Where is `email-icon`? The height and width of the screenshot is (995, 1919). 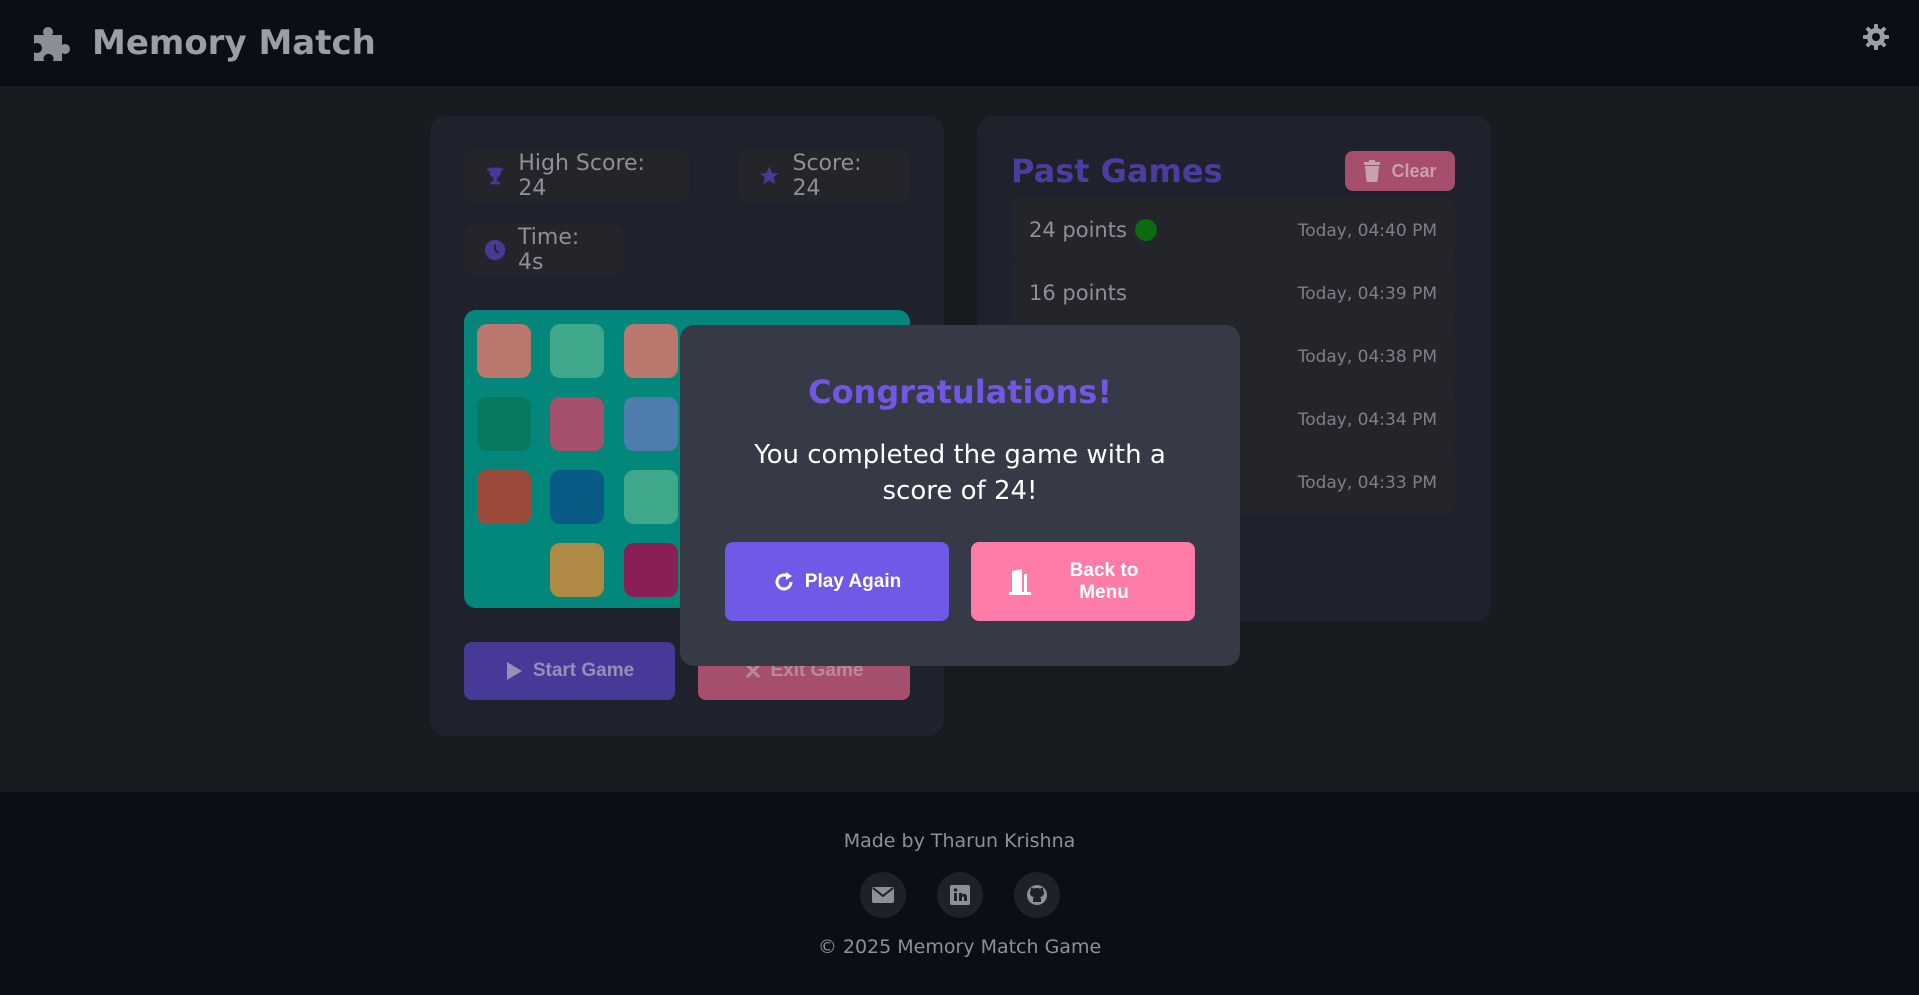 email-icon is located at coordinates (883, 895).